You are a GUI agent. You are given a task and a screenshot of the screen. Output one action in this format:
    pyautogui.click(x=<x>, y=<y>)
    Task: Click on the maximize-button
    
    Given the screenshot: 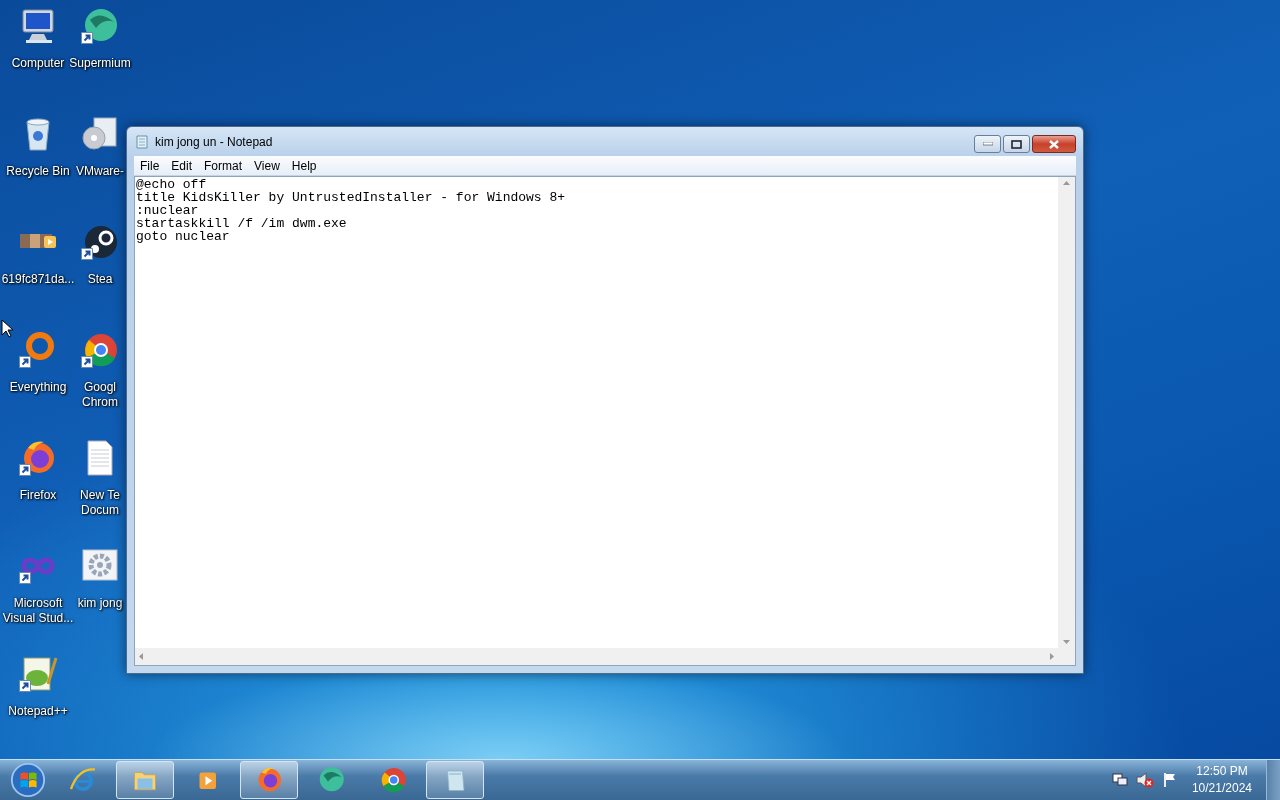 What is the action you would take?
    pyautogui.click(x=1016, y=144)
    